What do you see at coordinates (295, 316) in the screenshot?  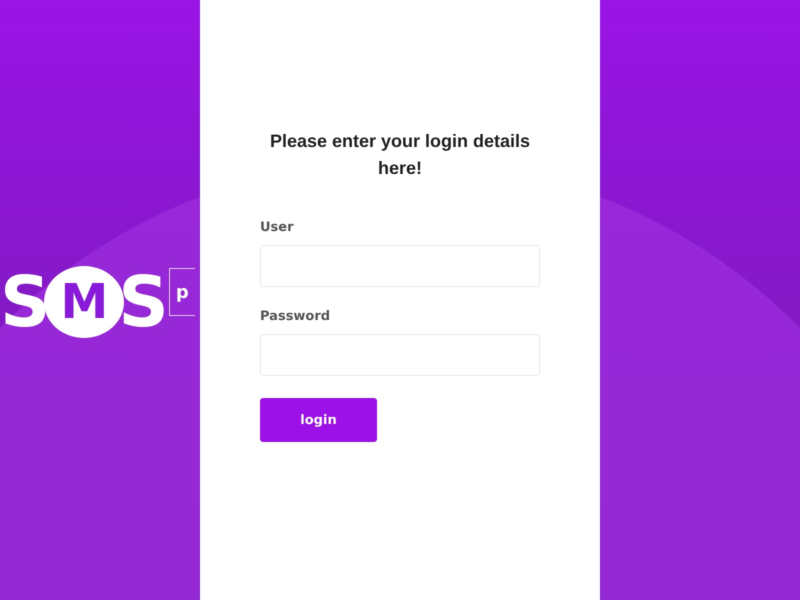 I see `field-label: Password` at bounding box center [295, 316].